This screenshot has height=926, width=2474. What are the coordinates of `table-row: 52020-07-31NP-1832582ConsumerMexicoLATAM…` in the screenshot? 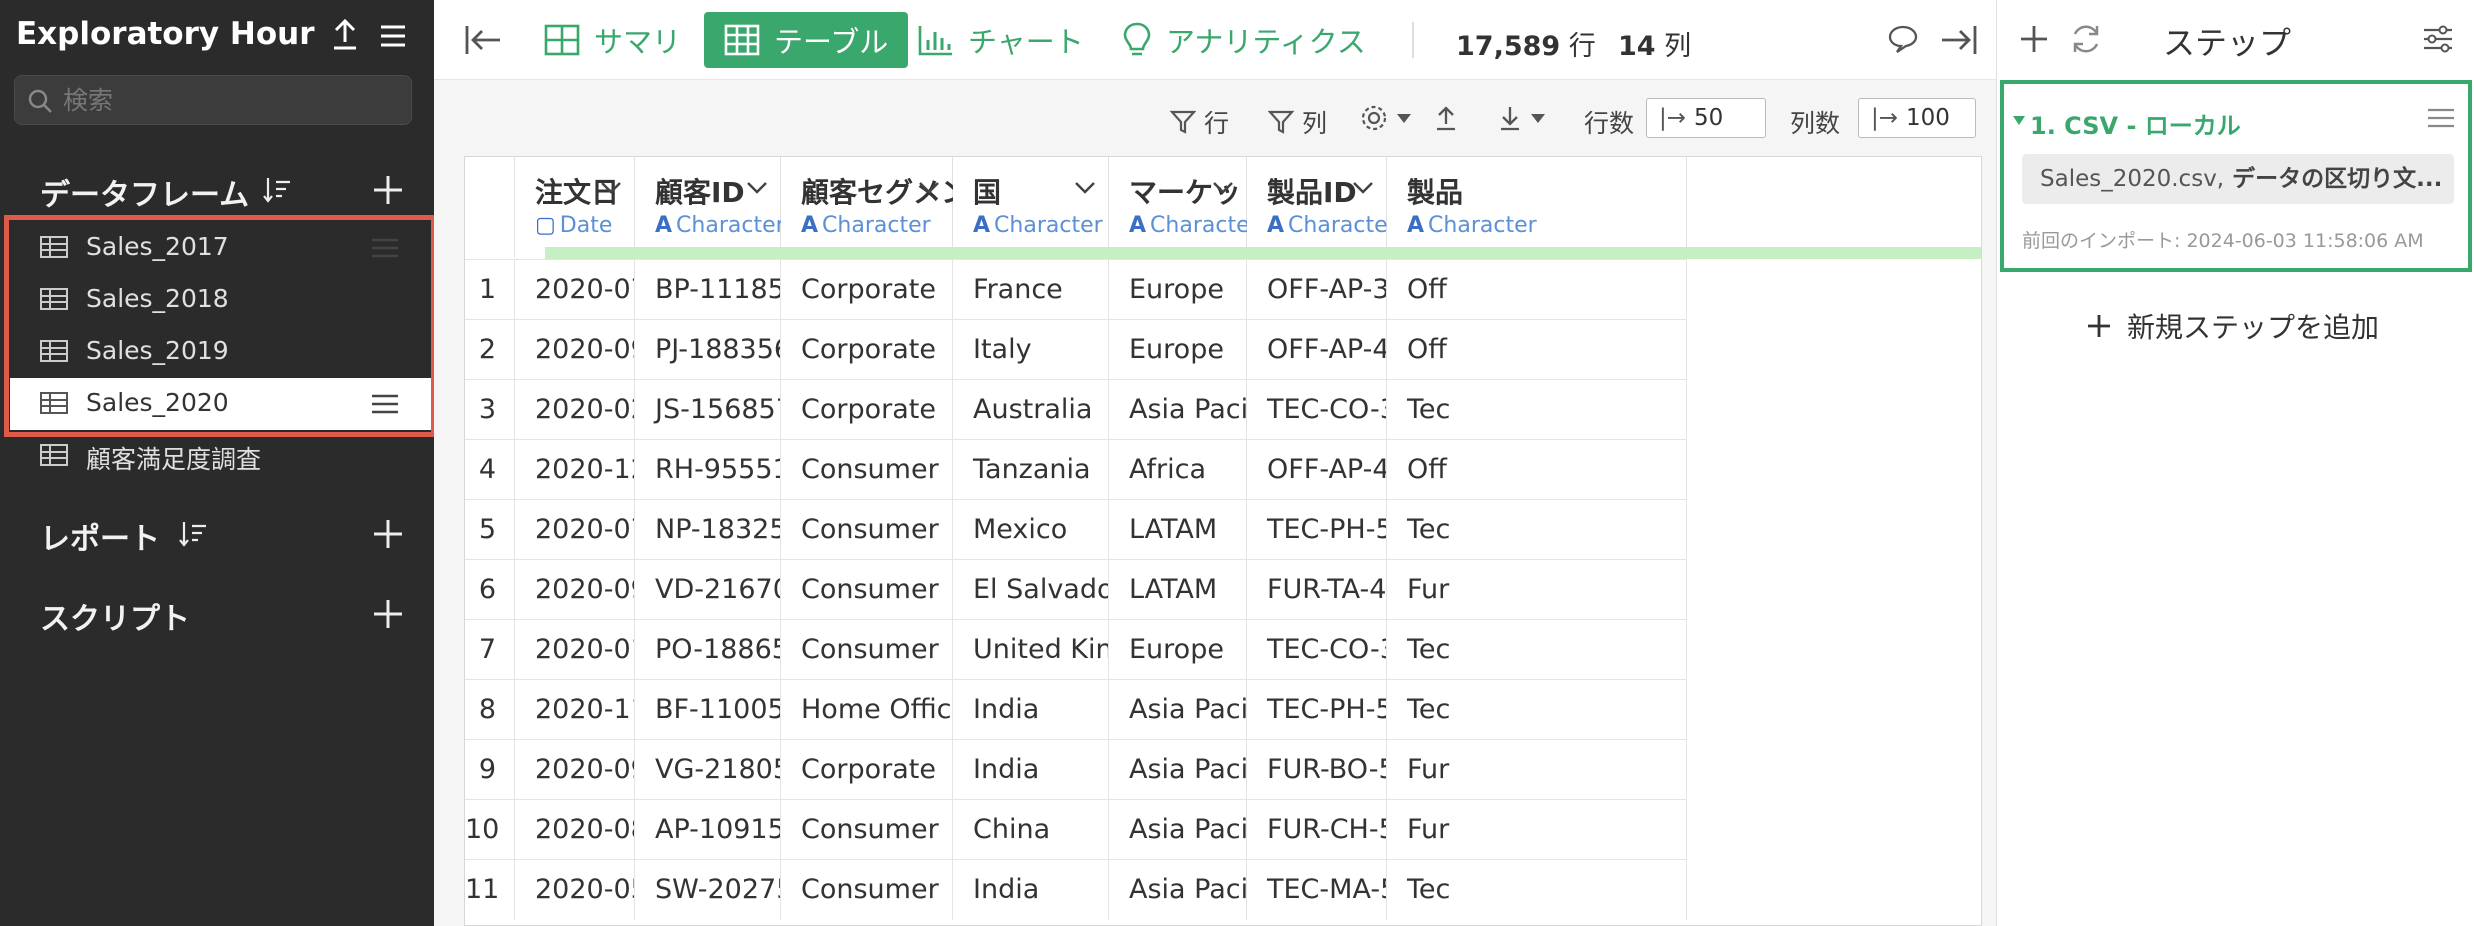 It's located at (1076, 529).